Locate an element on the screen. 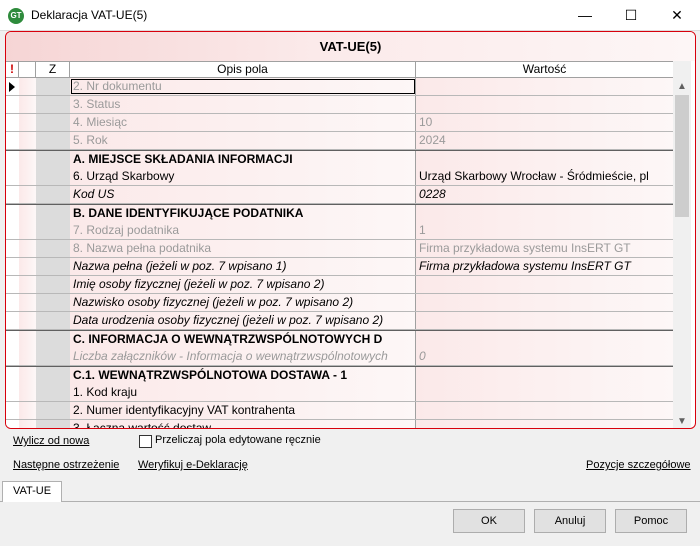 This screenshot has width=700, height=546. table-row: 2. Nr dokumentu is located at coordinates (339, 87).